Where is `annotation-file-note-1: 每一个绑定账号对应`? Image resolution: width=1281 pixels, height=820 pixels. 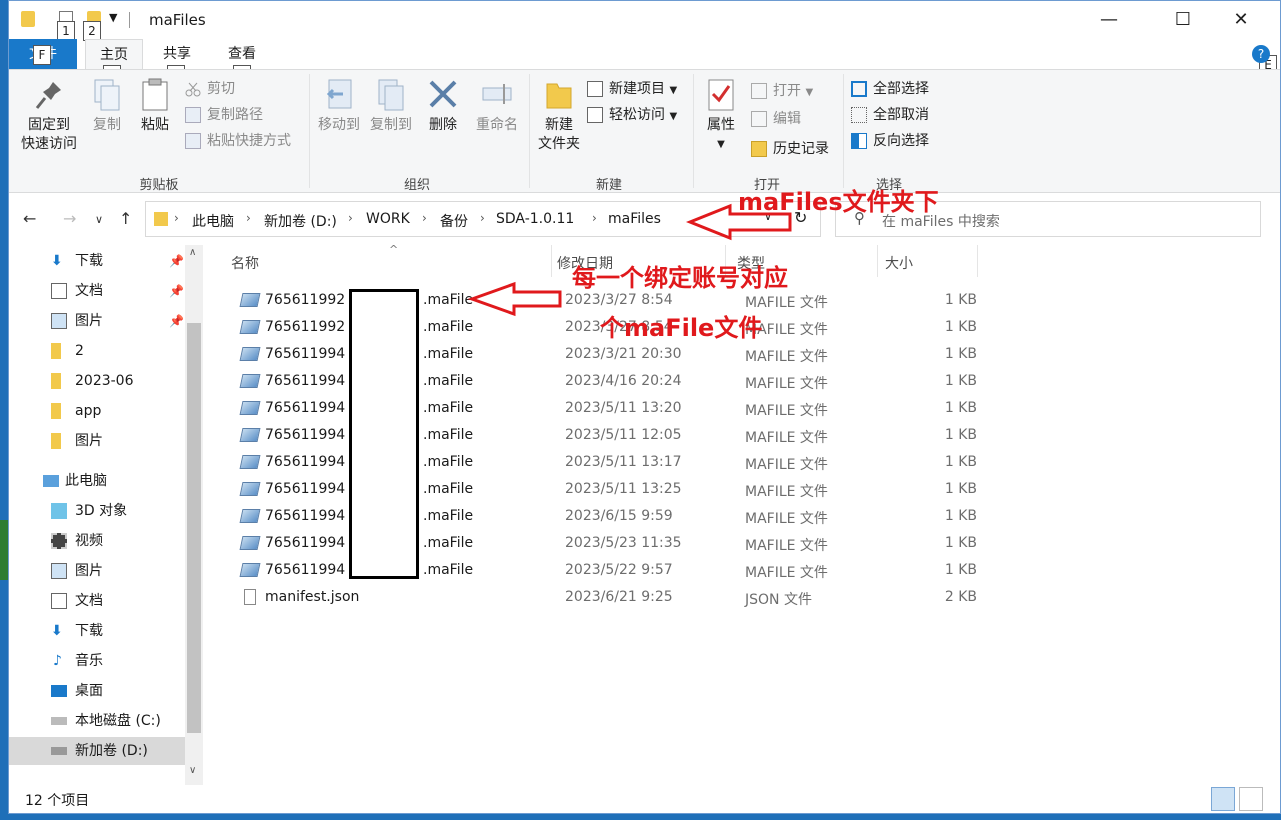 annotation-file-note-1: 每一个绑定账号对应 is located at coordinates (680, 278).